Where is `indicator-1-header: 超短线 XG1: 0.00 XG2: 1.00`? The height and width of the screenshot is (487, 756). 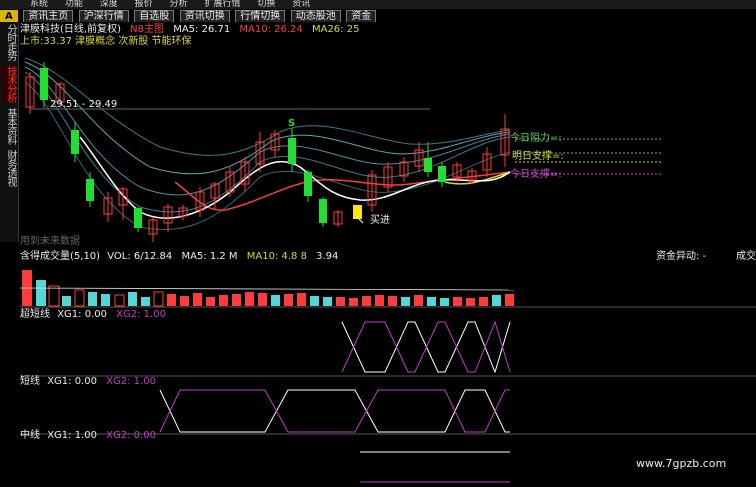 indicator-1-header: 超短线 XG1: 0.00 XG2: 1.00 is located at coordinates (93, 314).